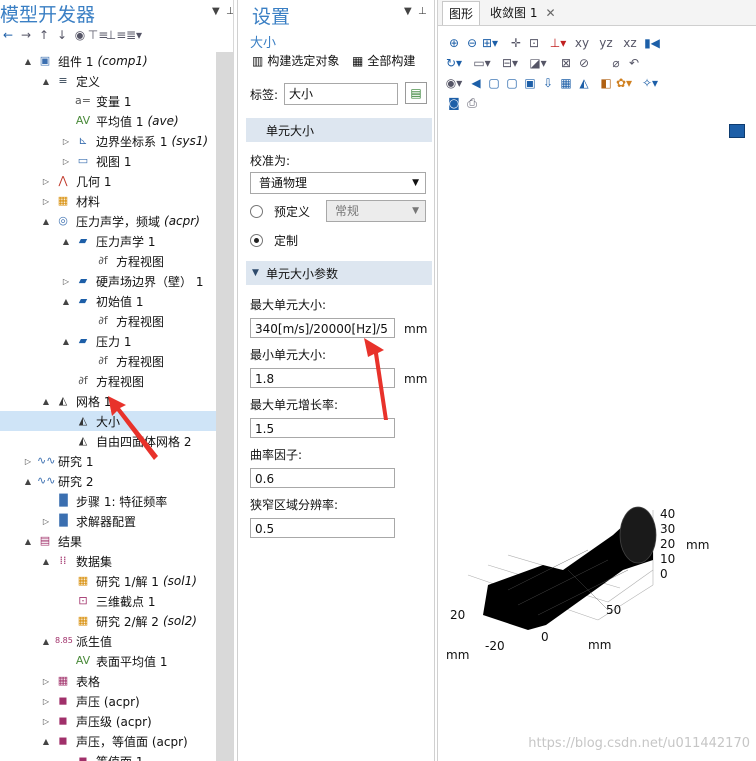 The image size is (756, 761). I want to click on tree-item: AV 平均值 1 (ave), so click(108, 121).